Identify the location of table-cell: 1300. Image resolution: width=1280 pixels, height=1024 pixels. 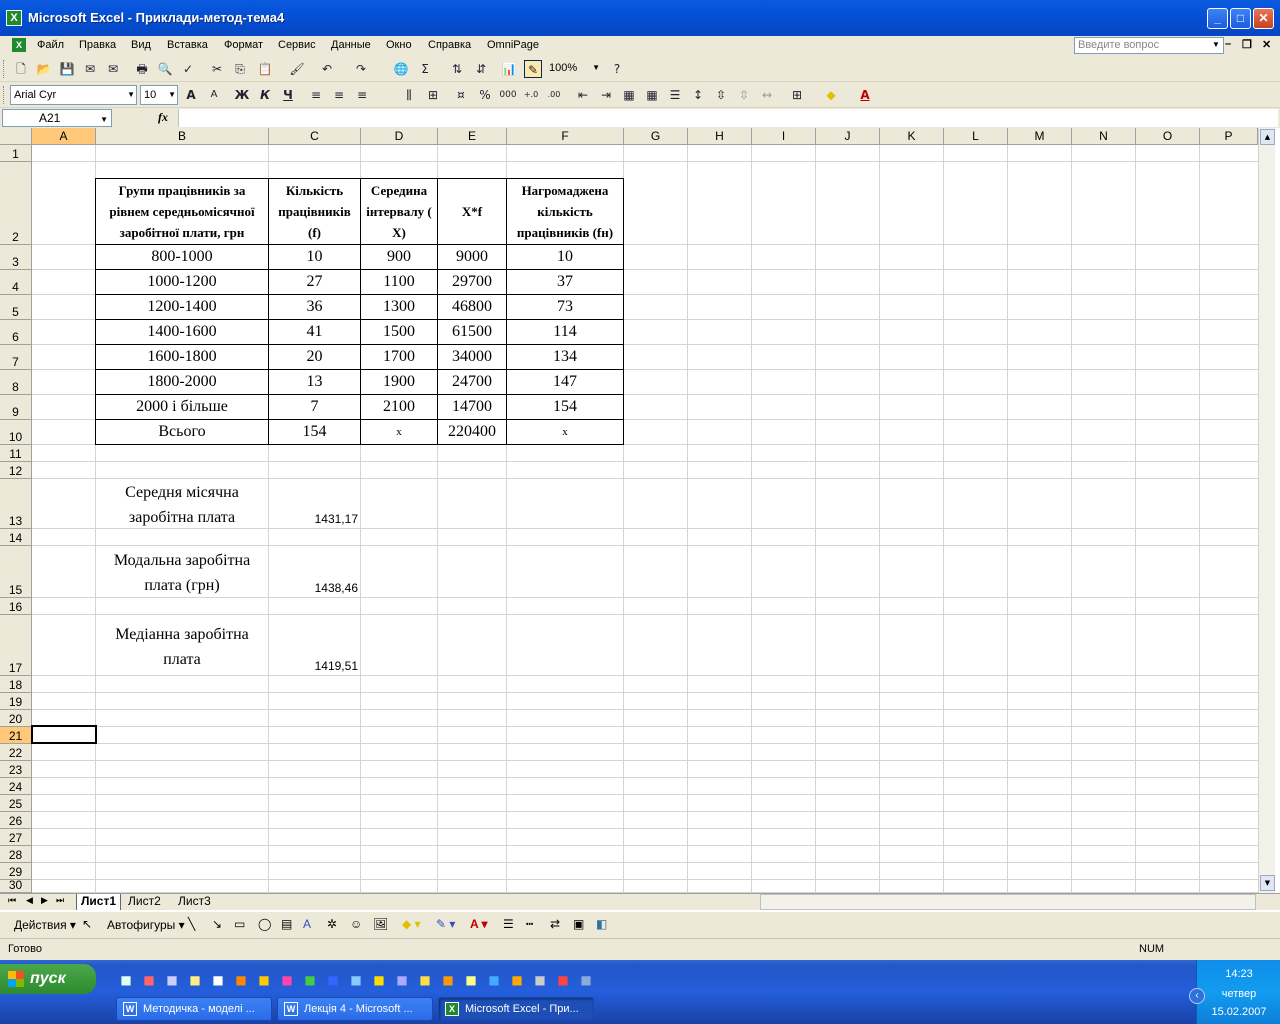
(399, 307).